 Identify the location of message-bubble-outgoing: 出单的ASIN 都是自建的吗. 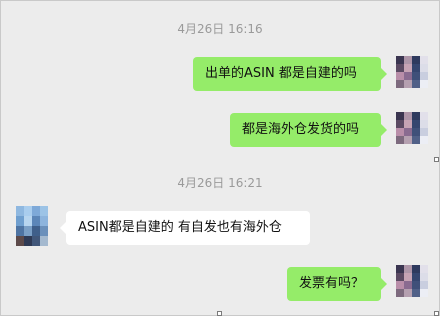
(290, 74).